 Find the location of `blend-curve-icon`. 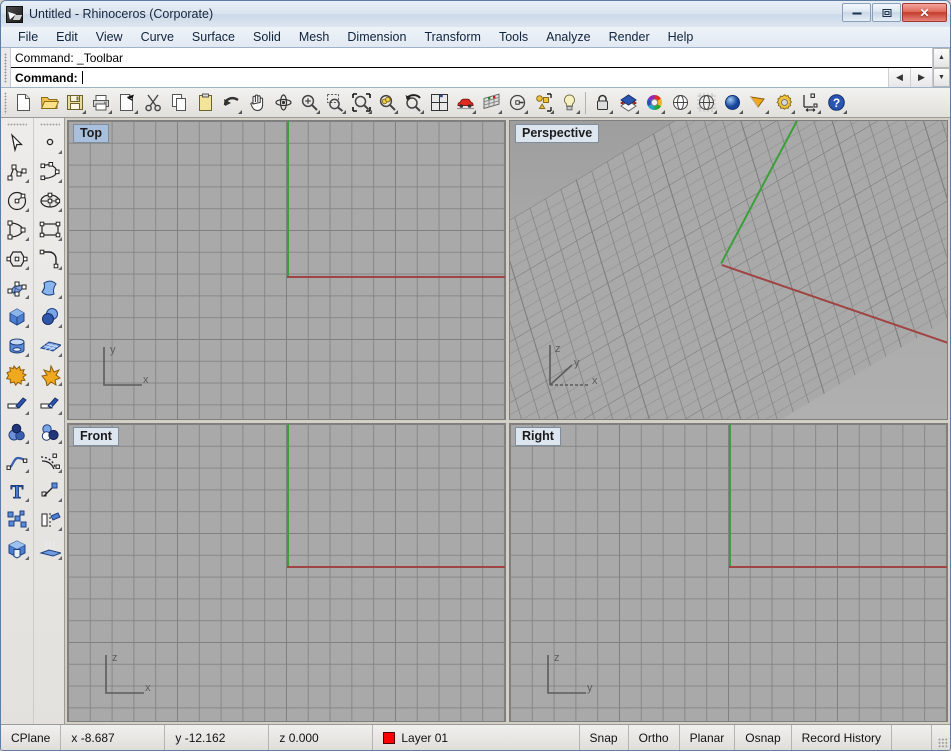

blend-curve-icon is located at coordinates (17, 461).